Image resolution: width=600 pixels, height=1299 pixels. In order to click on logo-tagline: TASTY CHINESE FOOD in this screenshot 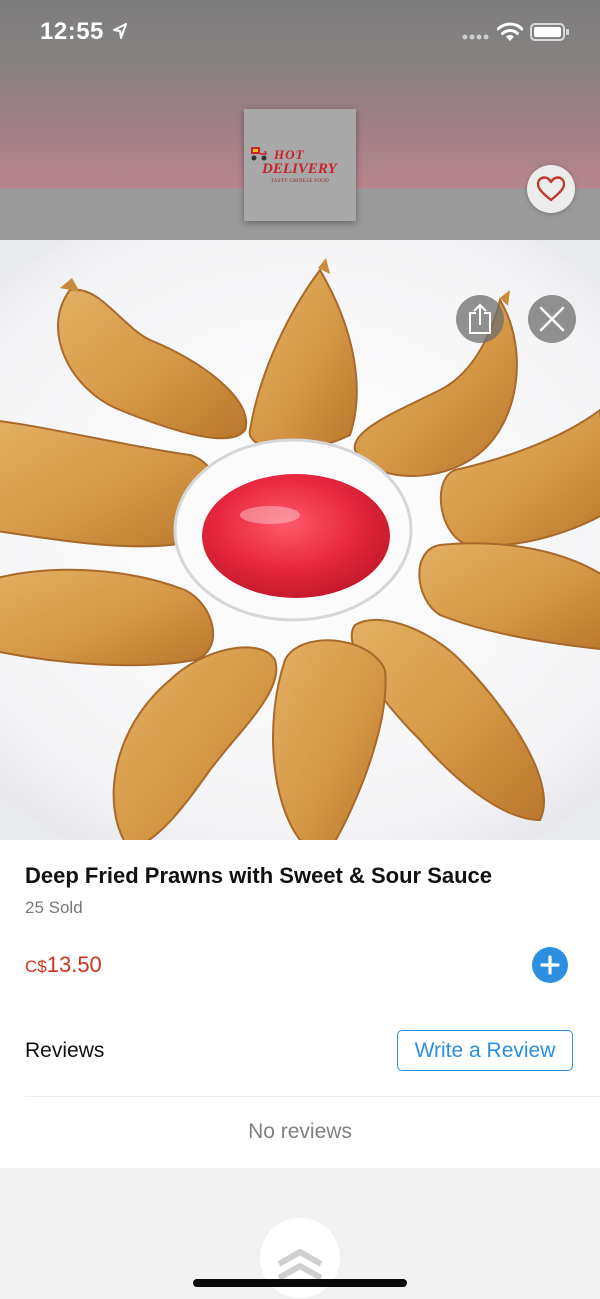, I will do `click(300, 181)`.